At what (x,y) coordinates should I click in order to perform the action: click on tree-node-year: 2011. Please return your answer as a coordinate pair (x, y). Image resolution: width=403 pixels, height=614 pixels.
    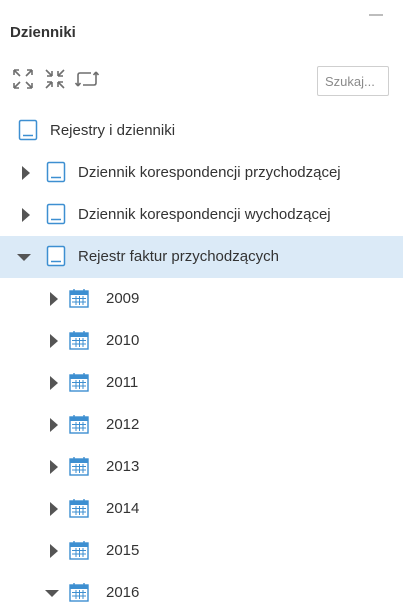
    Looking at the image, I should click on (201, 383).